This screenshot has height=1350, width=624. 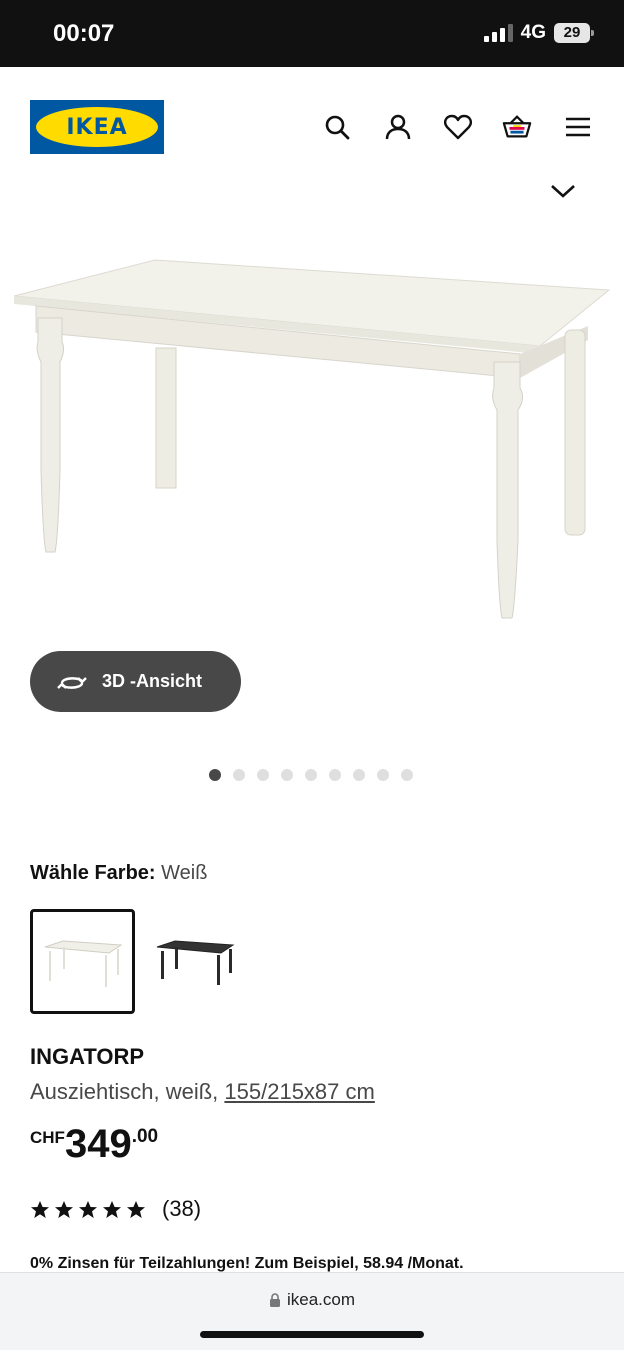 I want to click on product-dimensions-link: 155/215x87 cm, so click(x=299, y=1091).